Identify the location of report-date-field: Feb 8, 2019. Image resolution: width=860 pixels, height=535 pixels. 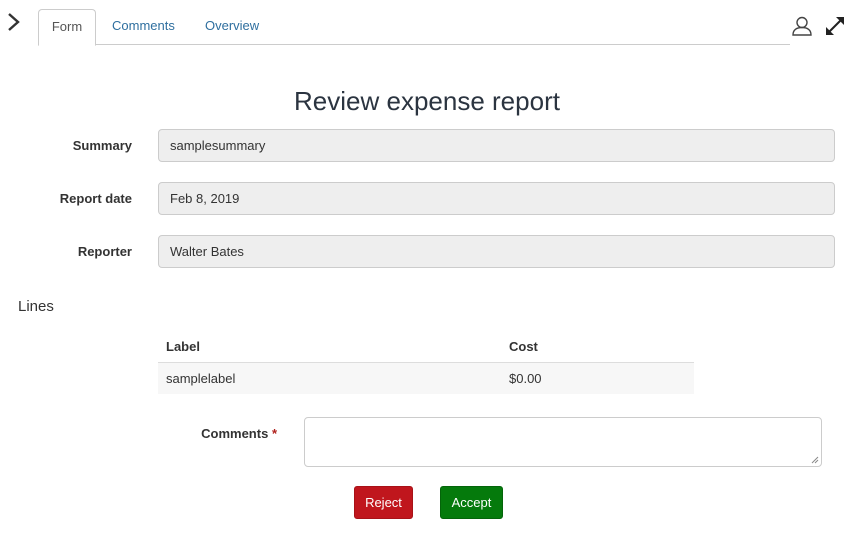
(496, 198).